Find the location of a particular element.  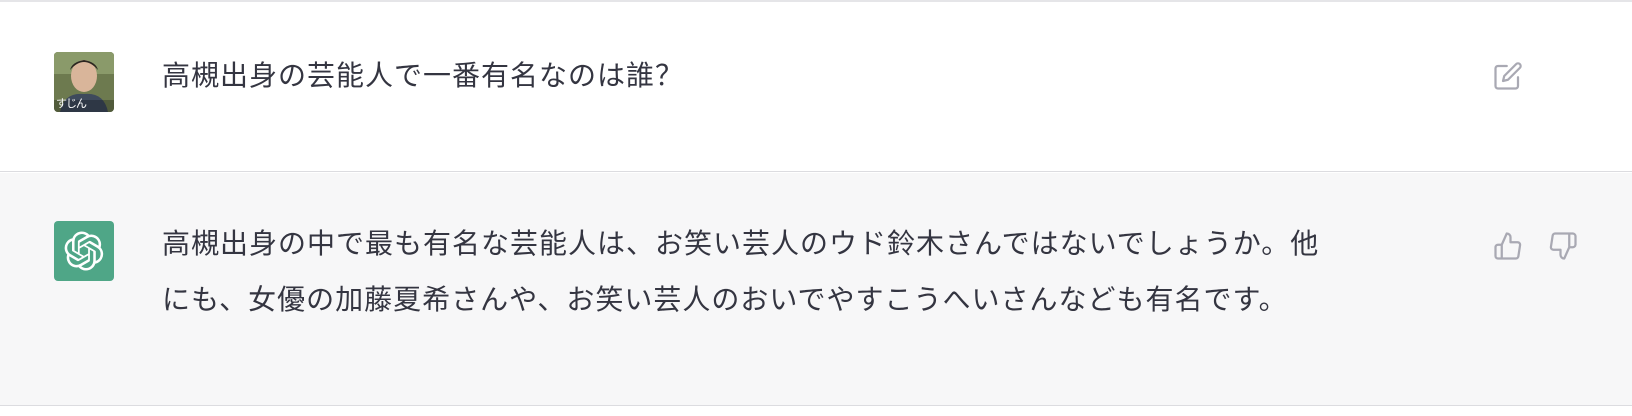

edit-icon is located at coordinates (1508, 76).